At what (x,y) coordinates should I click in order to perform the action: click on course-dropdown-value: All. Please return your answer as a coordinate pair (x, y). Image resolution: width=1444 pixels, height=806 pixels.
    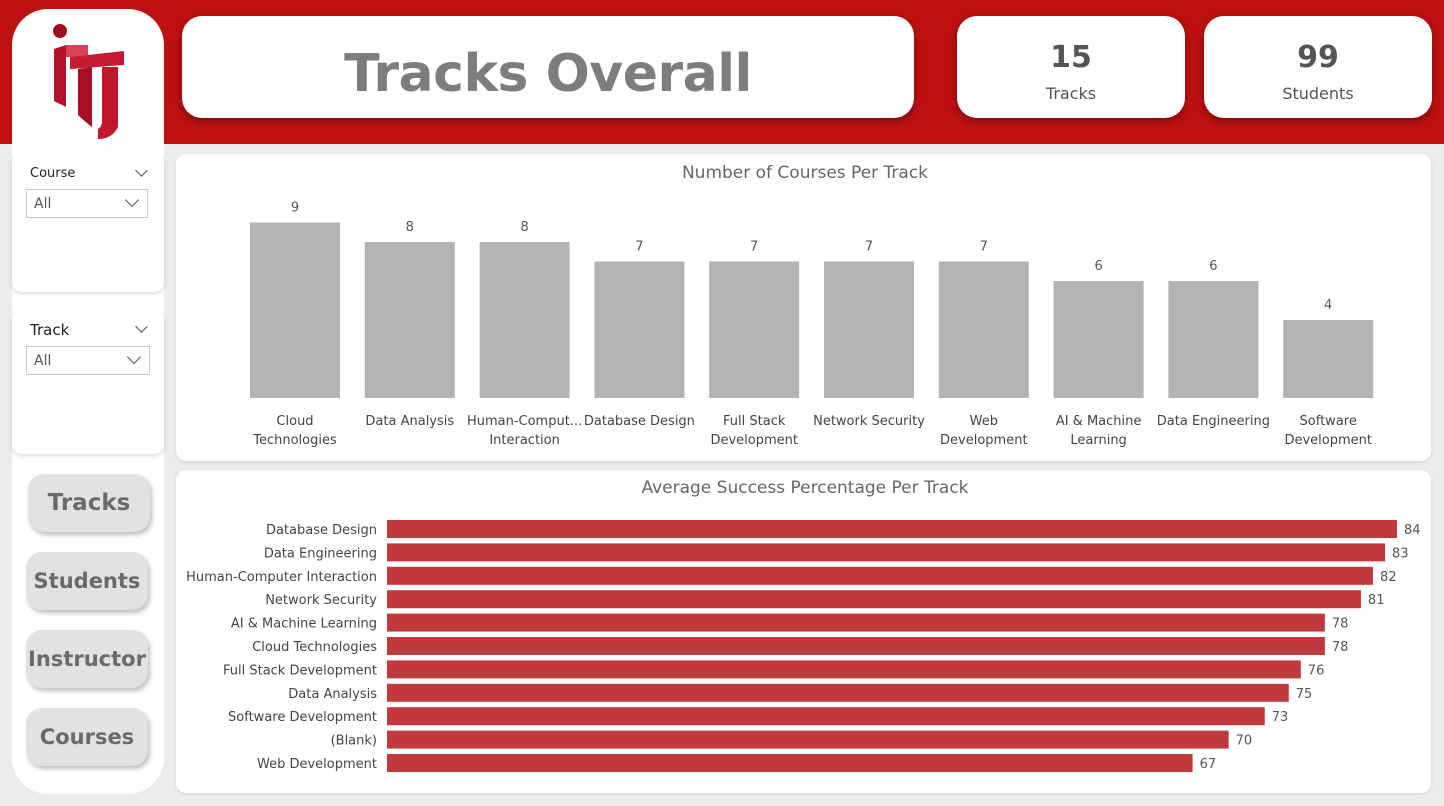
    Looking at the image, I should click on (43, 204).